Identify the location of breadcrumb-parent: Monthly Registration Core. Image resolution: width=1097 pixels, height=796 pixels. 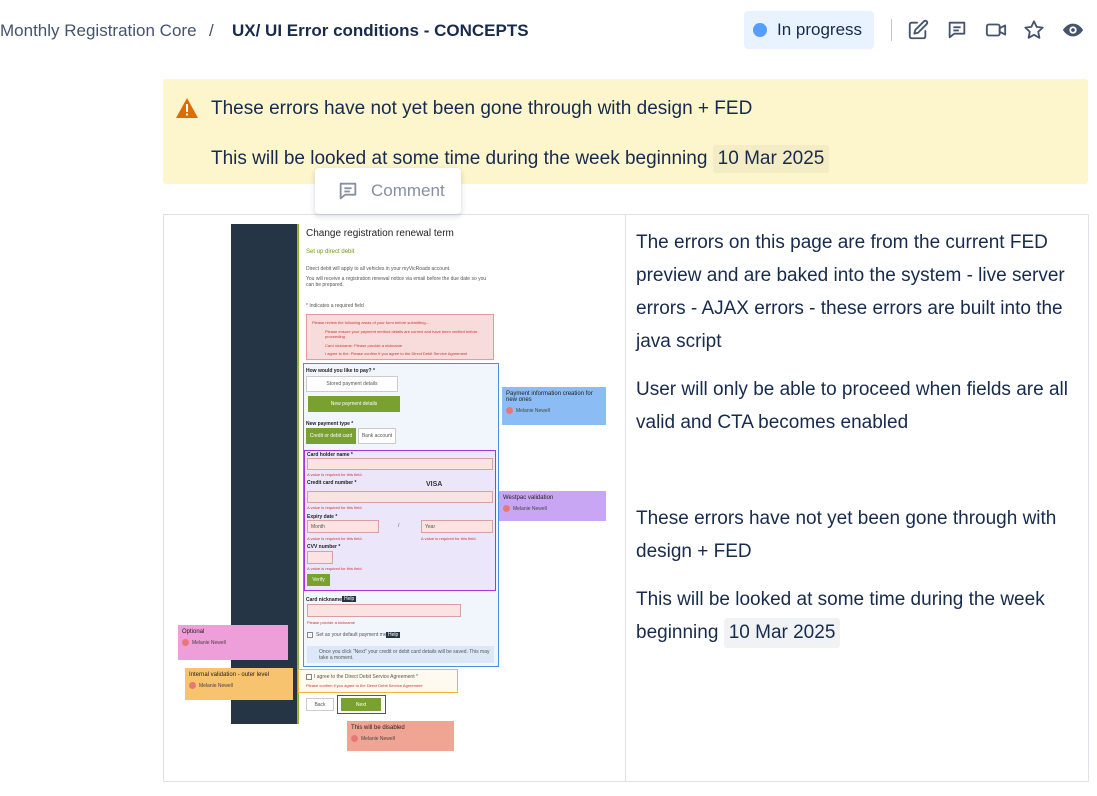
(98, 31).